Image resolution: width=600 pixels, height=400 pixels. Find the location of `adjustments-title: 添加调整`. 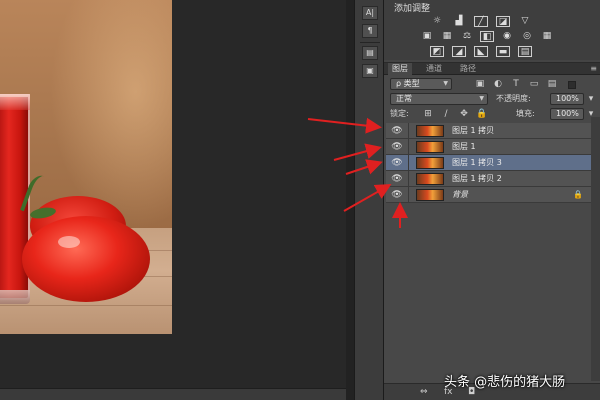

adjustments-title: 添加调整 is located at coordinates (412, 9).